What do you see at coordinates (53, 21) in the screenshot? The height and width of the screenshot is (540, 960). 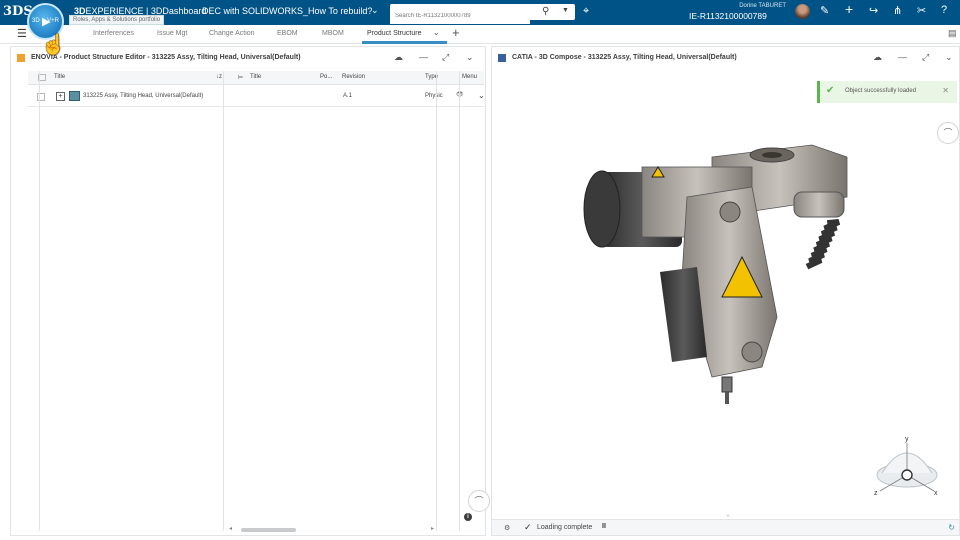 I see `compass-v-label: V+R` at bounding box center [53, 21].